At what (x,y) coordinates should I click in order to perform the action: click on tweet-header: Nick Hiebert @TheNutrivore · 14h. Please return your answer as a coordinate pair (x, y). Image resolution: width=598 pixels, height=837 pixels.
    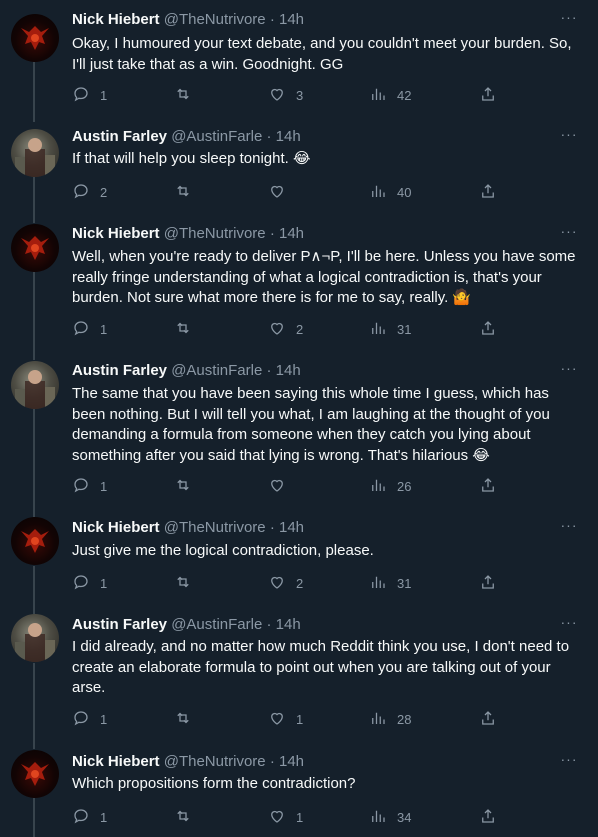
    Looking at the image, I should click on (188, 234).